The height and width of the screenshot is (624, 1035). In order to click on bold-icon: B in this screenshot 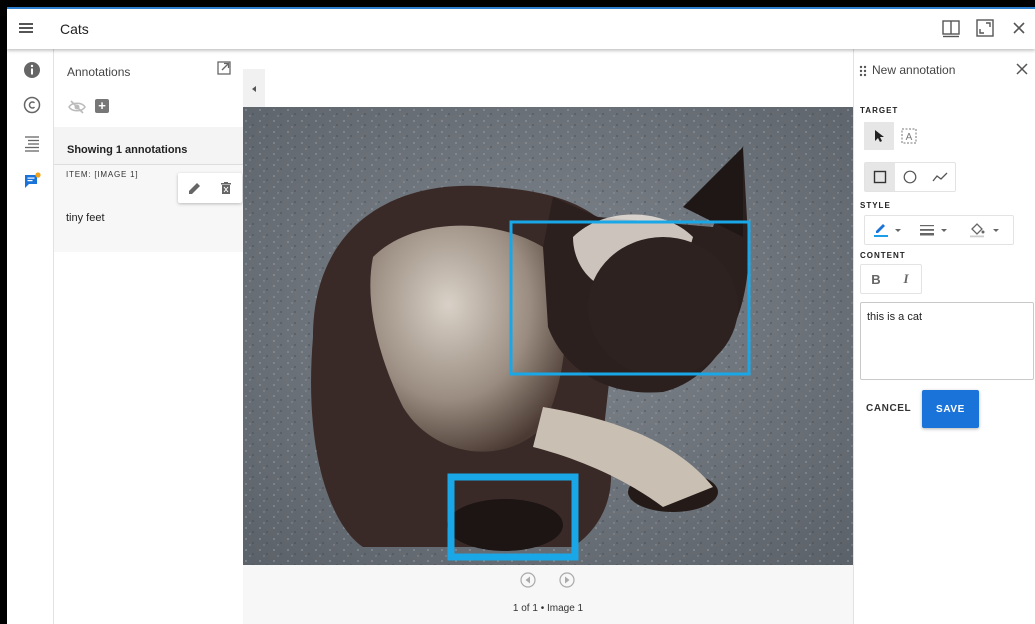, I will do `click(876, 279)`.